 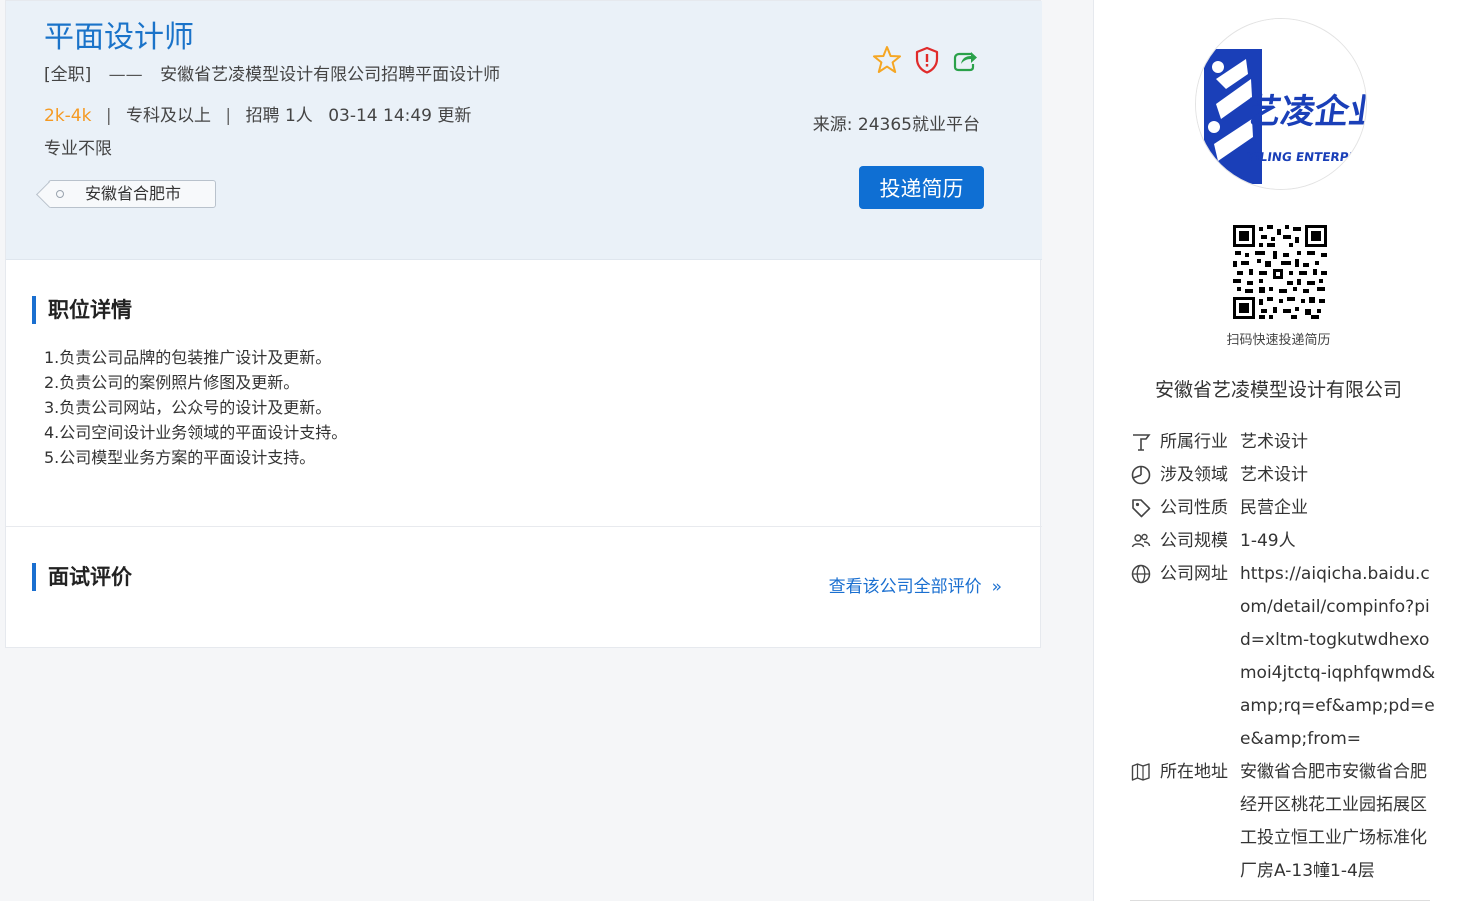 What do you see at coordinates (82, 310) in the screenshot?
I see `job-details-heading: 职位详情` at bounding box center [82, 310].